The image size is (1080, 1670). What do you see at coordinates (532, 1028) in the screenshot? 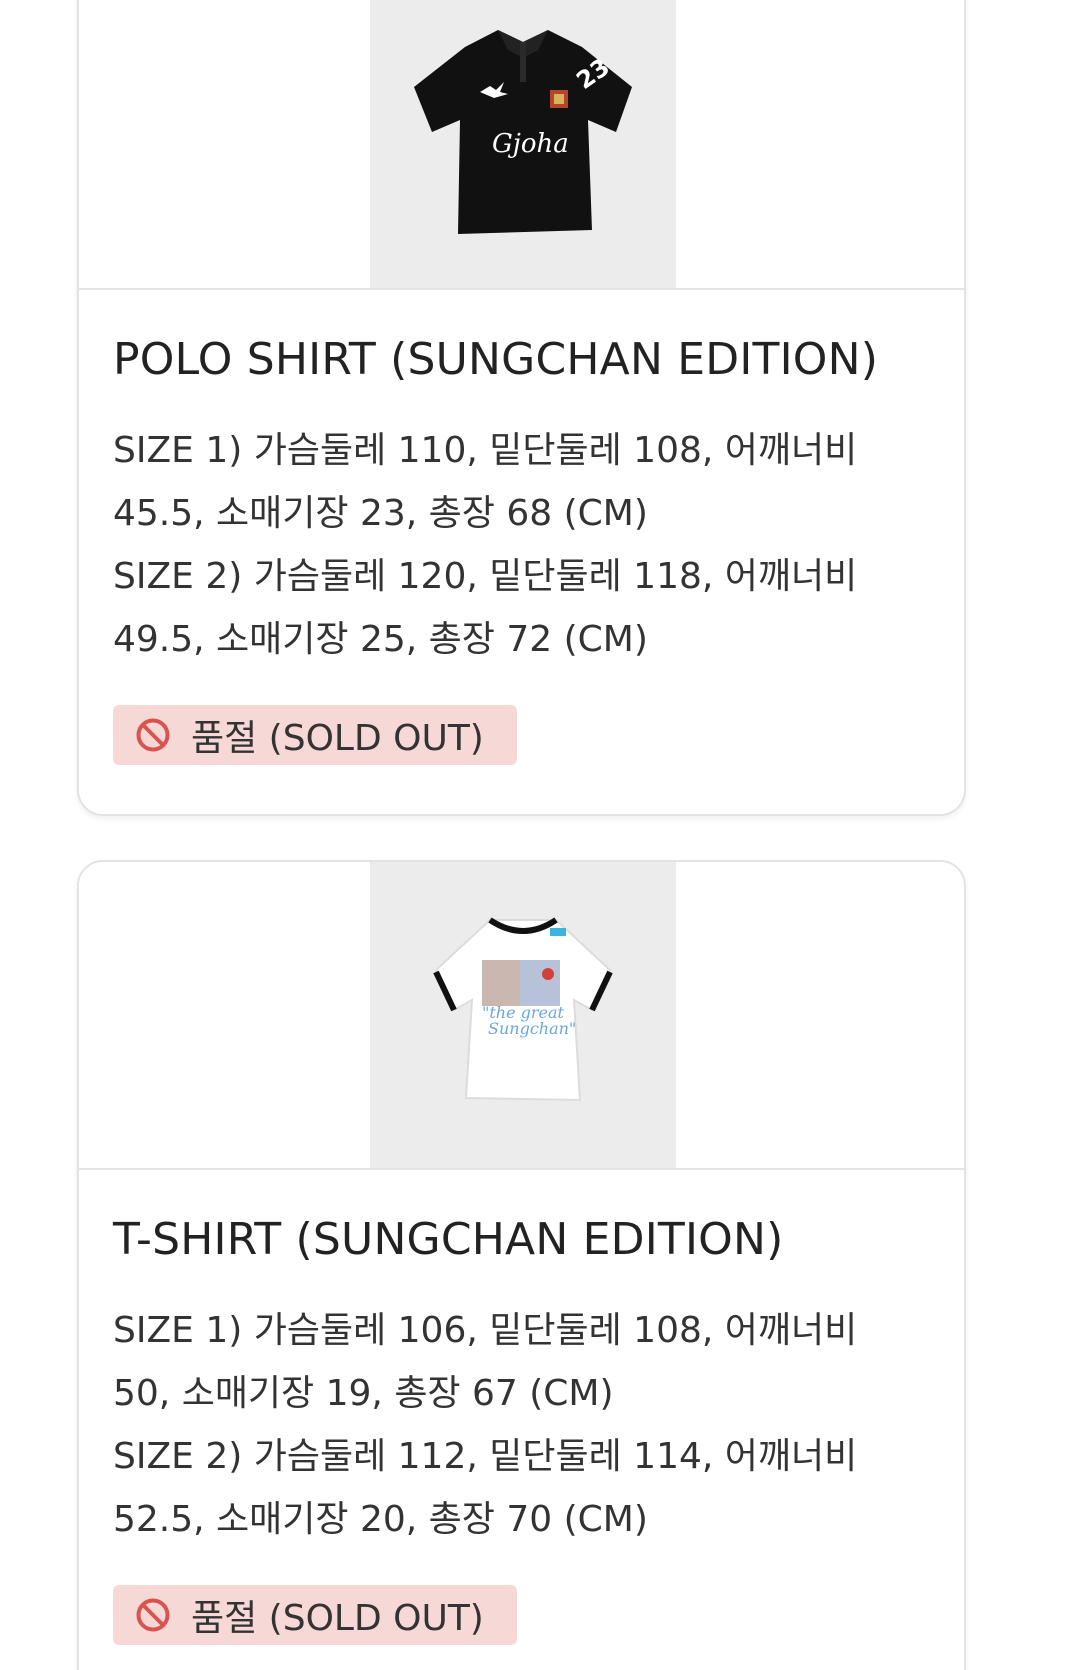
I see `svg-text: Sungchan"` at bounding box center [532, 1028].